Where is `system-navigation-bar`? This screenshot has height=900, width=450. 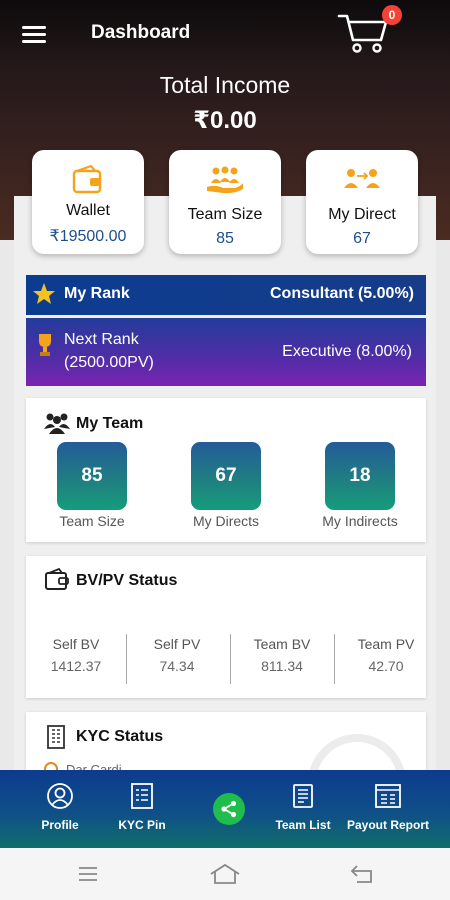
system-navigation-bar is located at coordinates (225, 874).